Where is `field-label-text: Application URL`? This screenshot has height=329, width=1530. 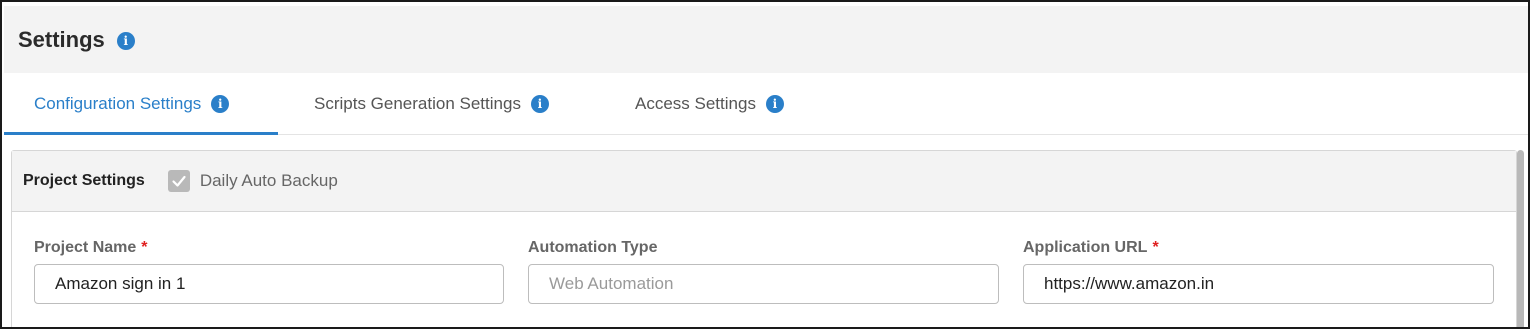
field-label-text: Application URL is located at coordinates (1085, 247).